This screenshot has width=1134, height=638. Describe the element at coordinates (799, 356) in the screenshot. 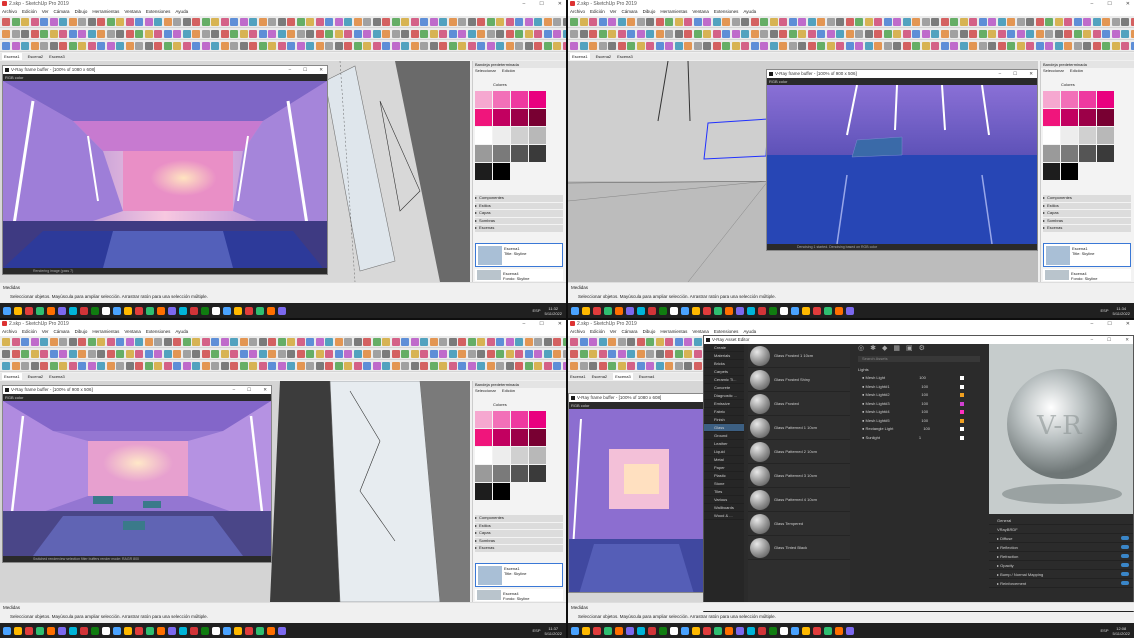

I see `material-list-item: Glass Frosted 1 10cm` at that location.